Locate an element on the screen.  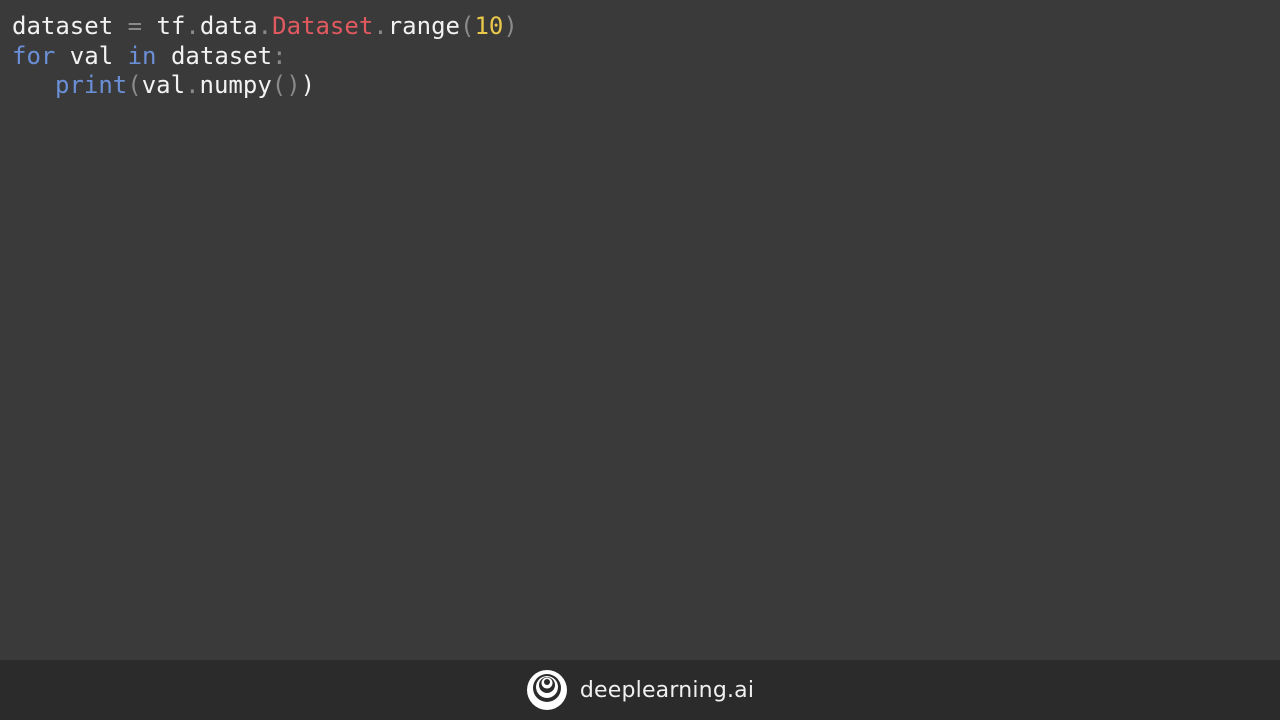
token-print-builtin: print is located at coordinates (91, 85).